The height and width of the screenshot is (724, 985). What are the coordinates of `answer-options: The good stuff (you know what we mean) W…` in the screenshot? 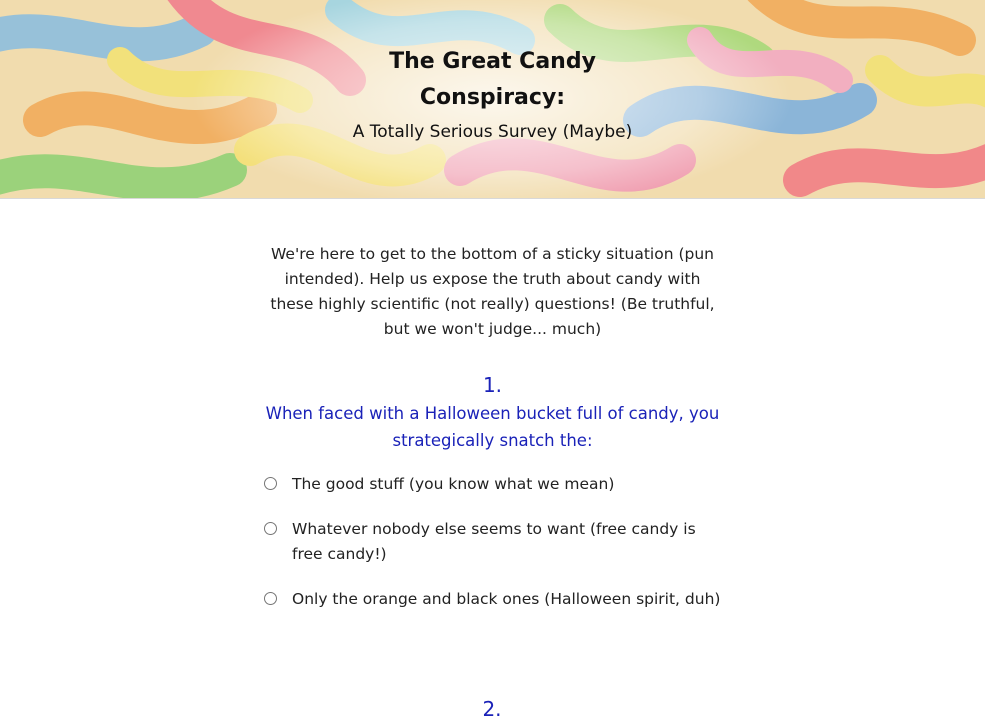 It's located at (492, 542).